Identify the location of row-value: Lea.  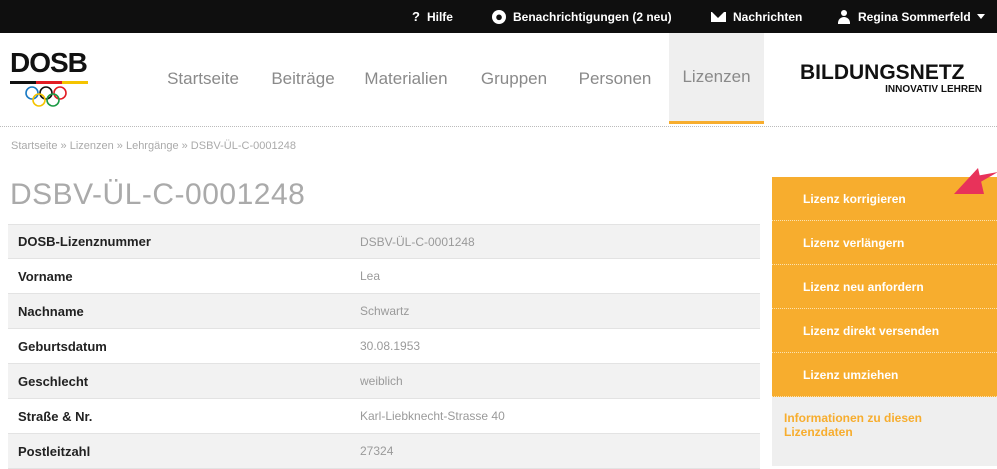
(370, 276).